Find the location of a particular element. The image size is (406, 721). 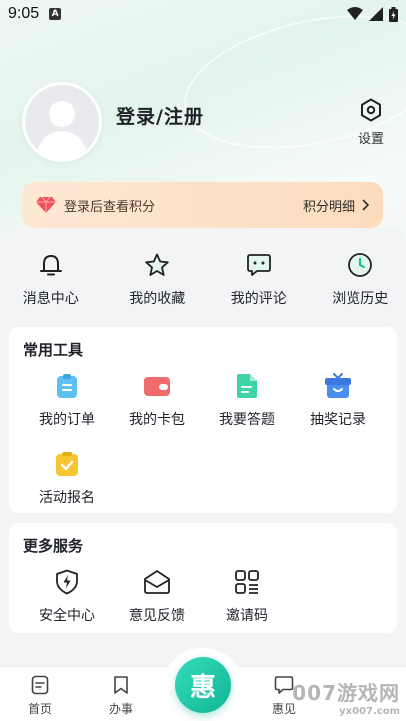

login-register-link: 登录/注册 is located at coordinates (160, 115).